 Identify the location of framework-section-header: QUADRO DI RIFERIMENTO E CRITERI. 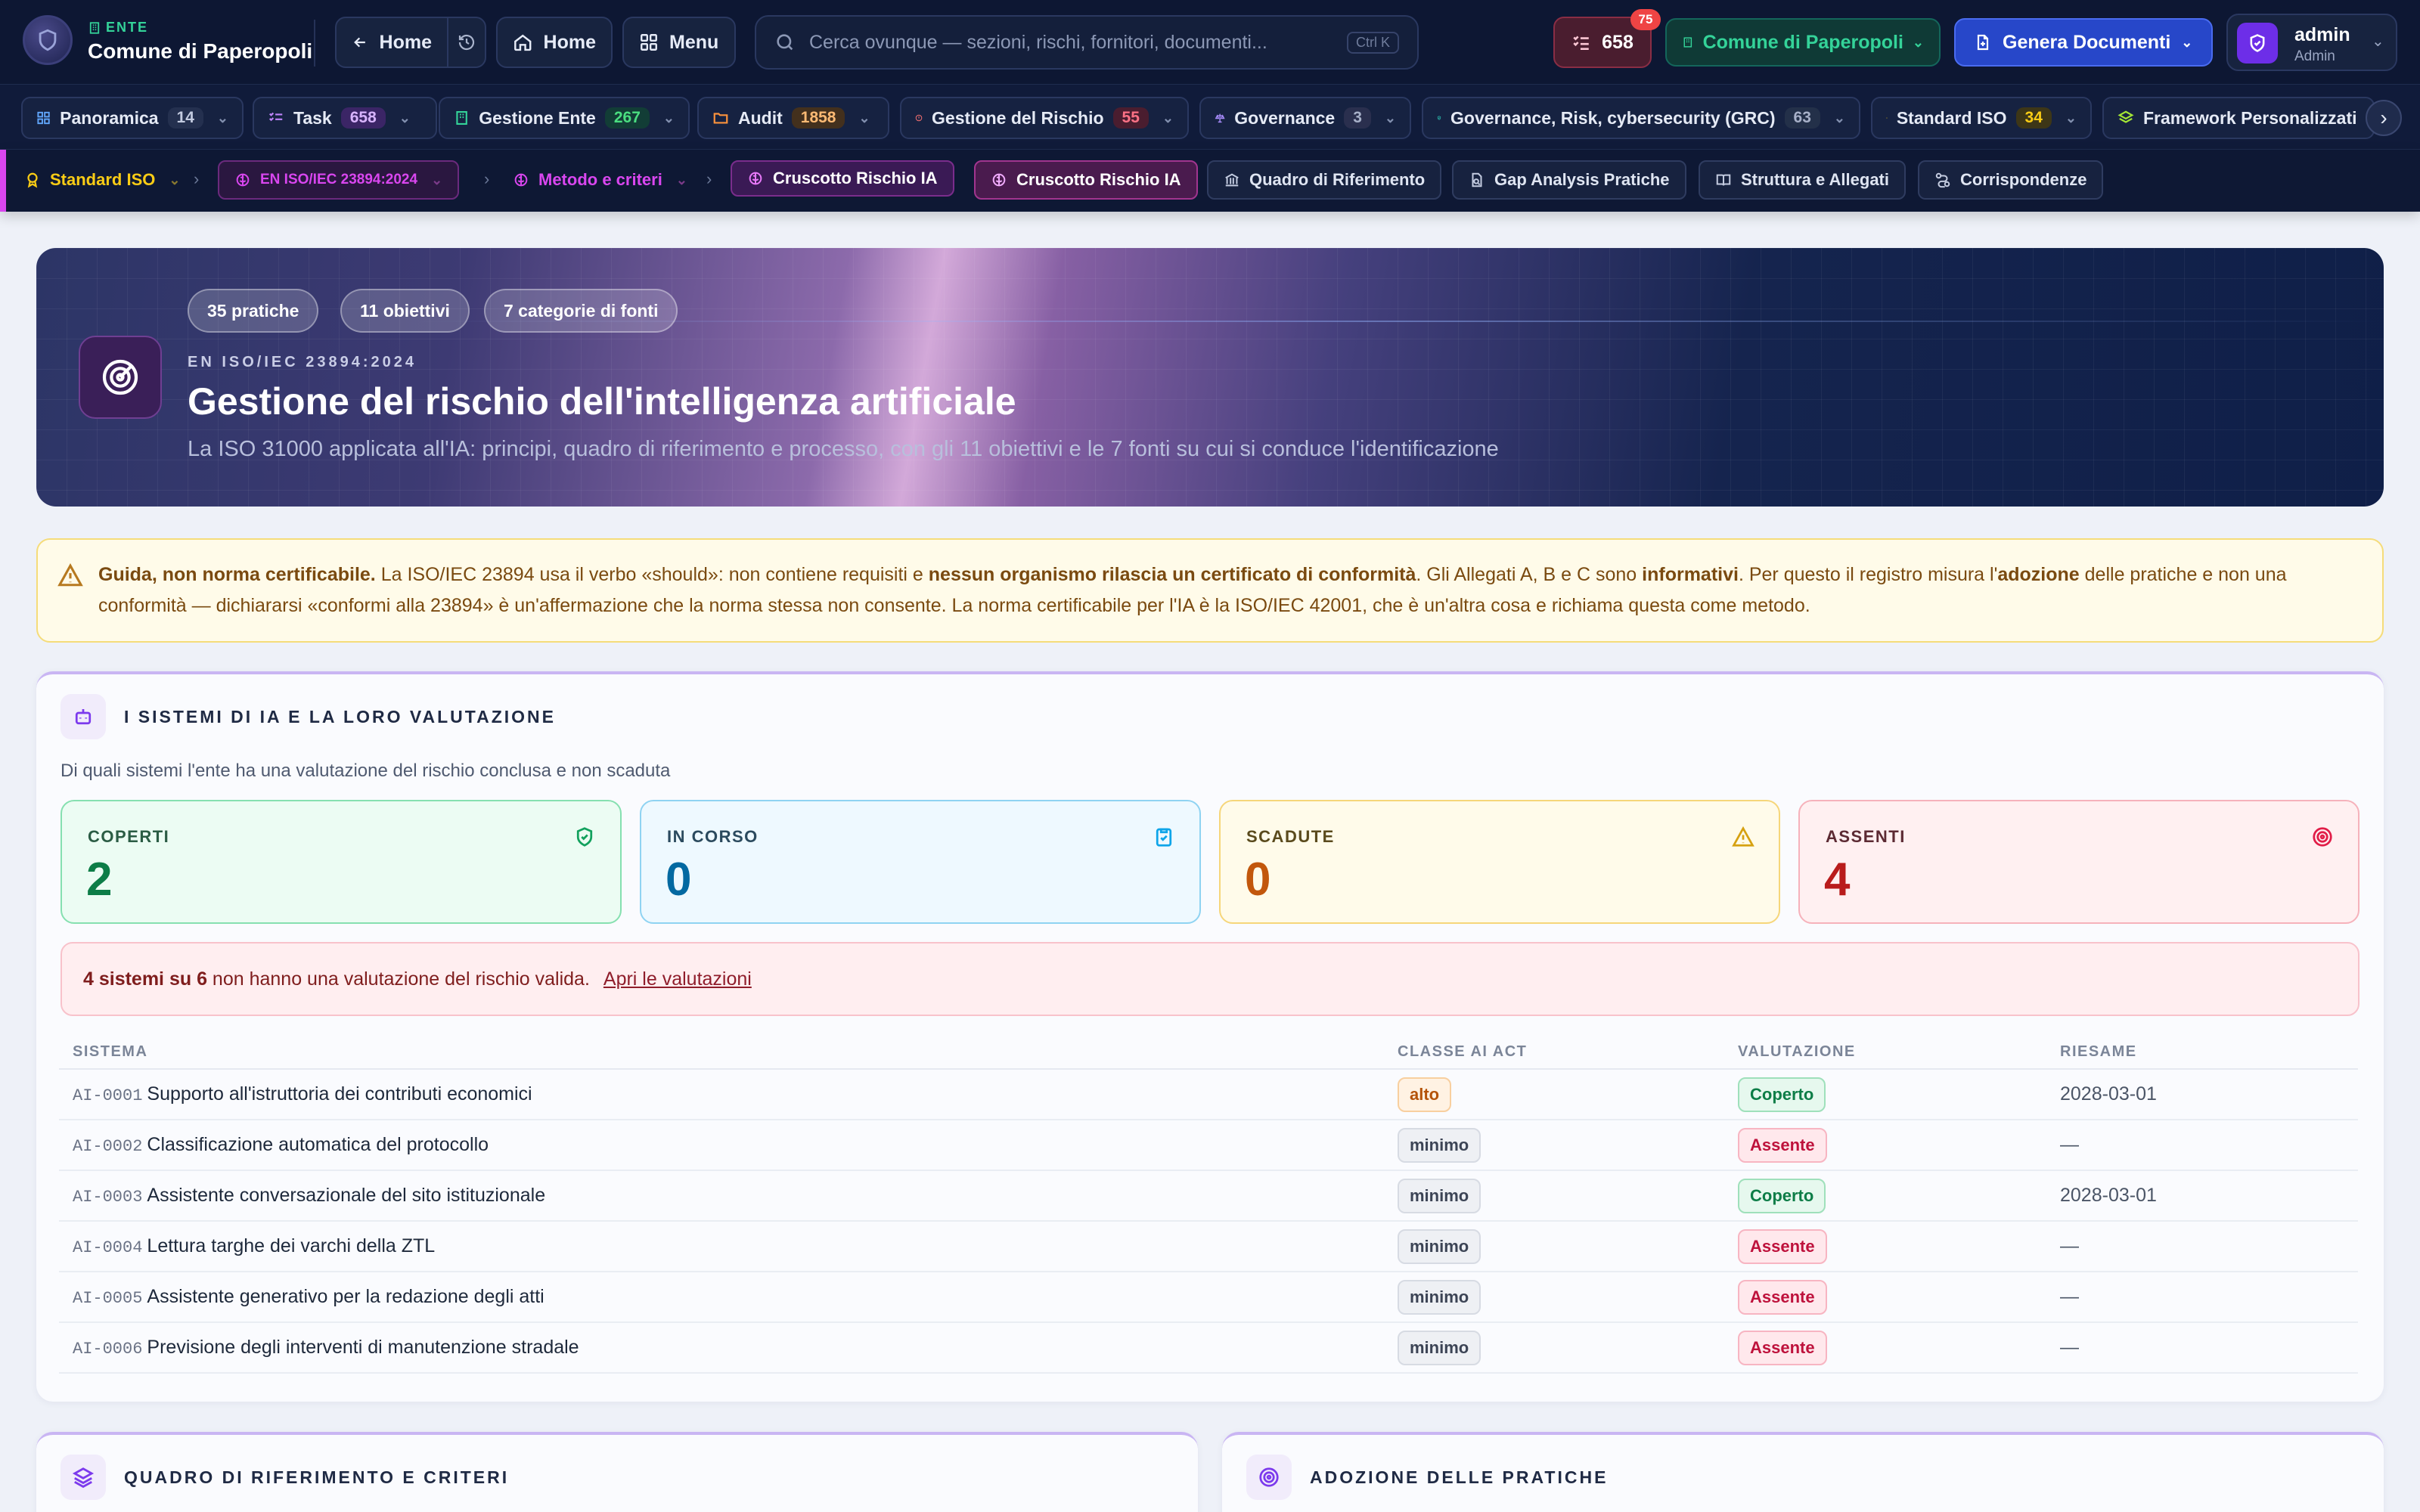
(284, 1478).